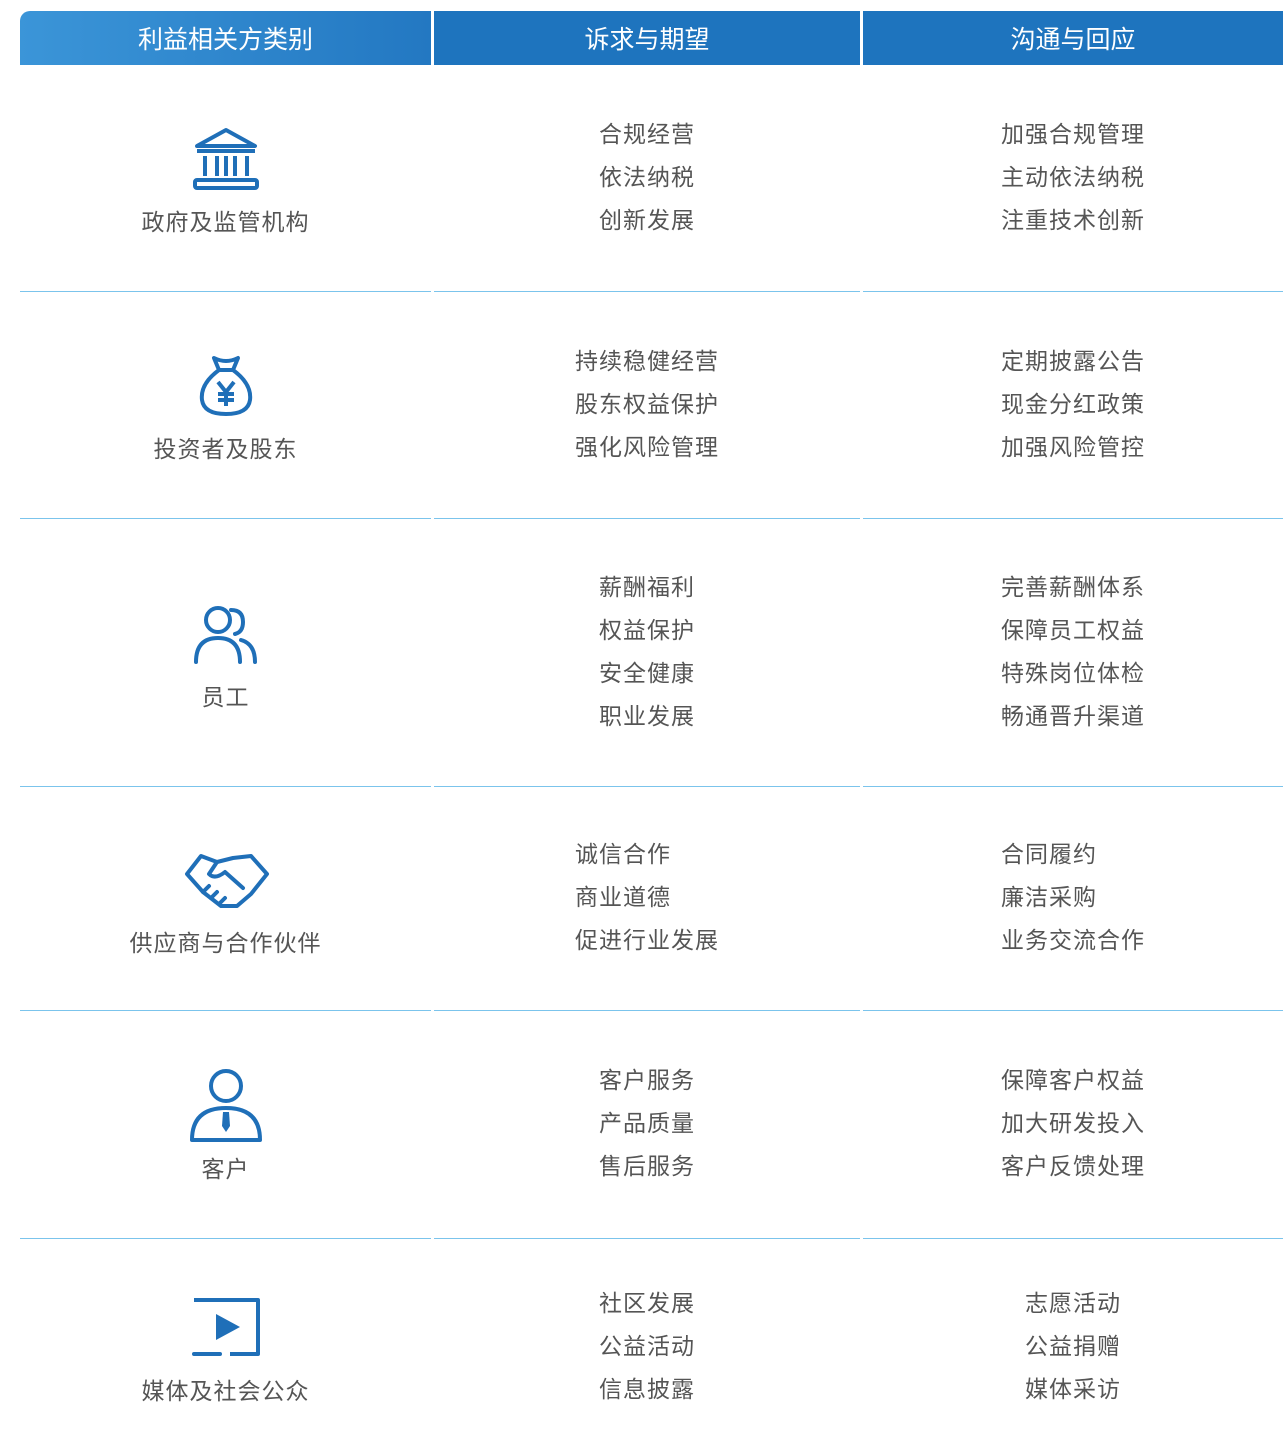  Describe the element at coordinates (647, 1167) in the screenshot. I see `expectation-item: 售后服务` at that location.